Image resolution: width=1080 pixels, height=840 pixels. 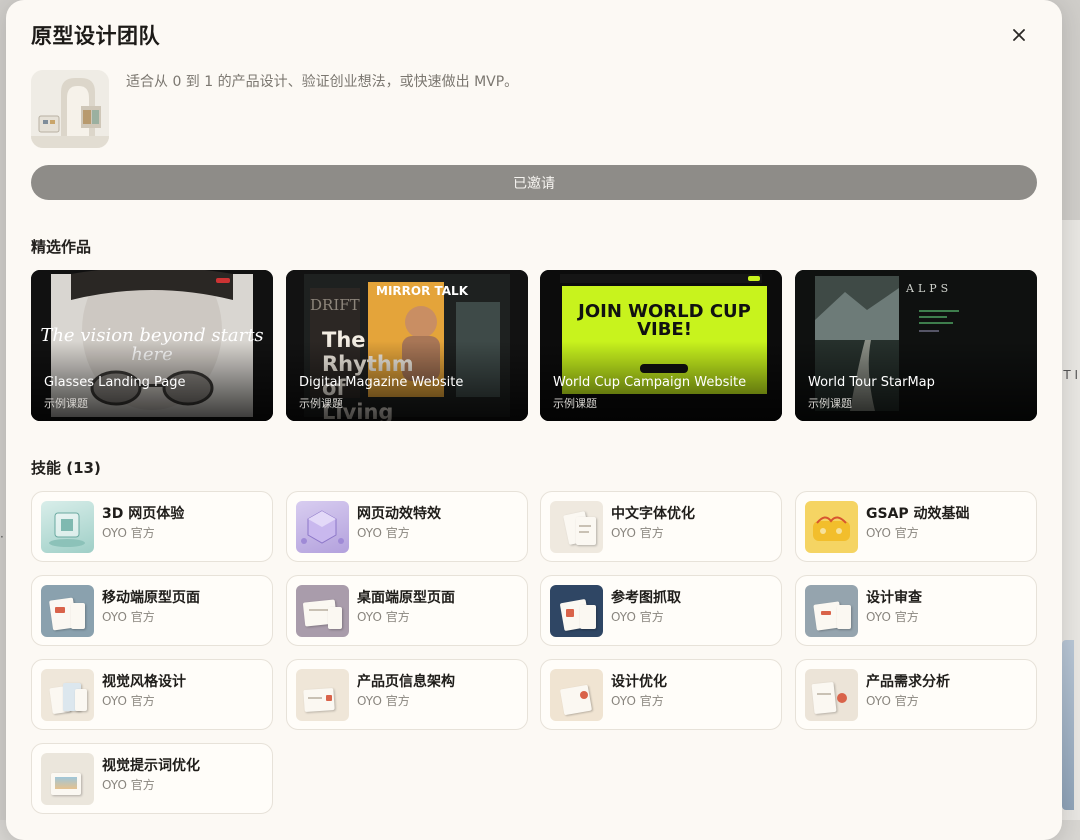 I want to click on skill-name: 网页动效特效, so click(x=399, y=513).